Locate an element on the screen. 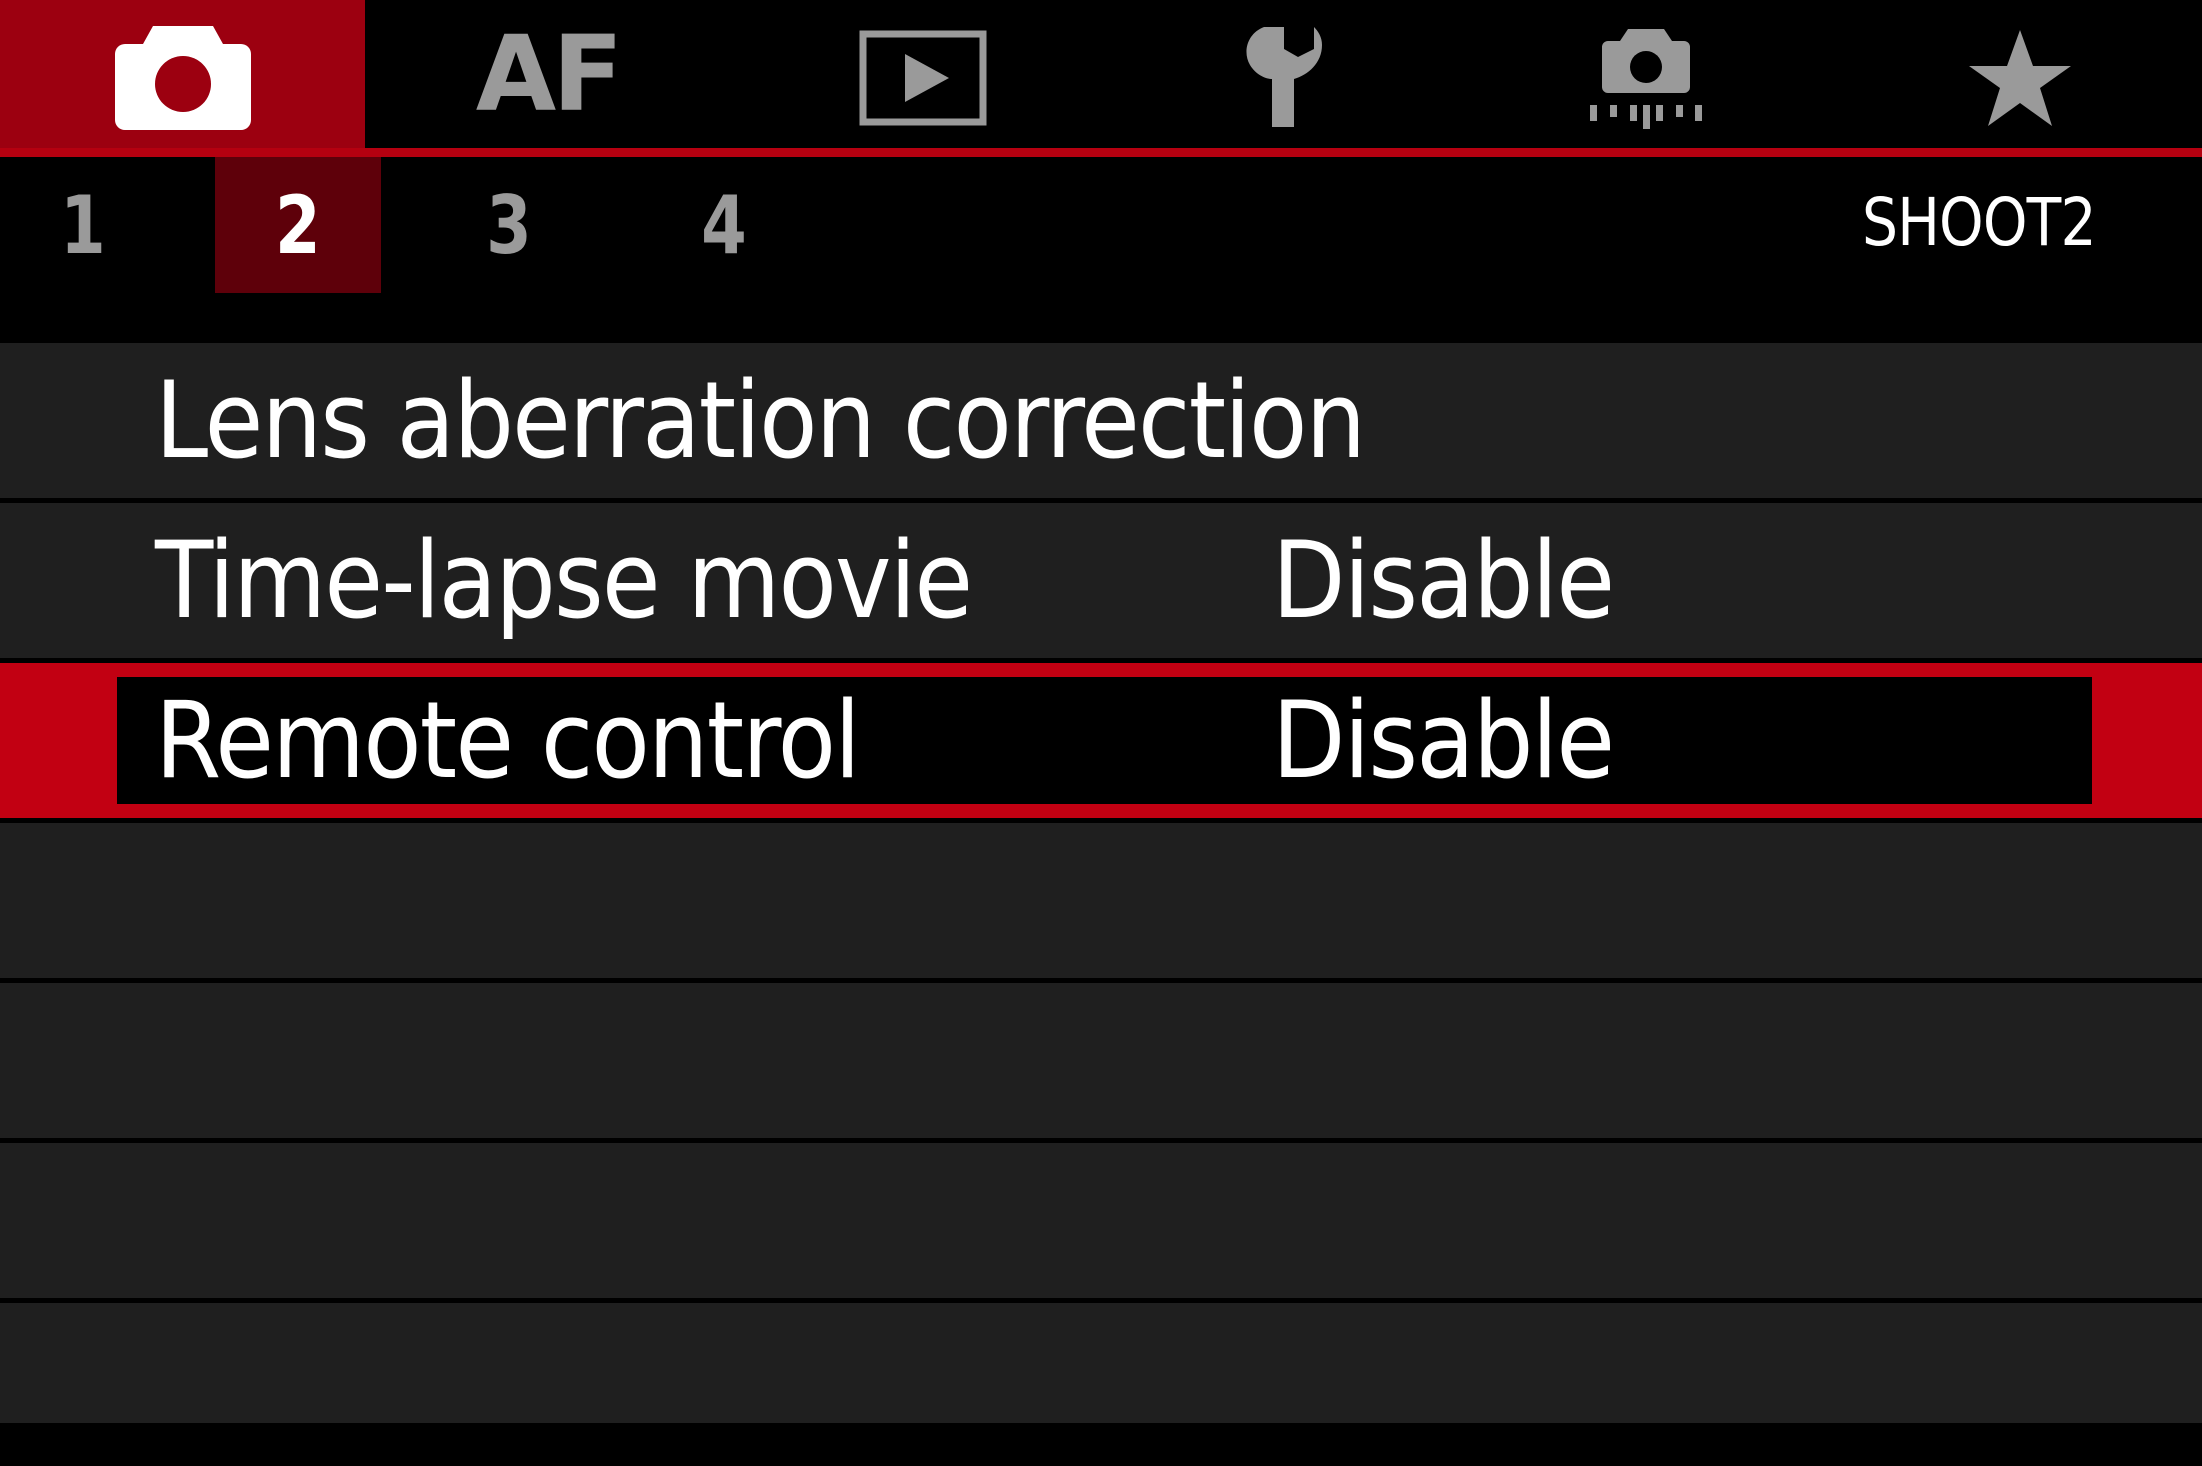  camera-icon is located at coordinates (182, 78).